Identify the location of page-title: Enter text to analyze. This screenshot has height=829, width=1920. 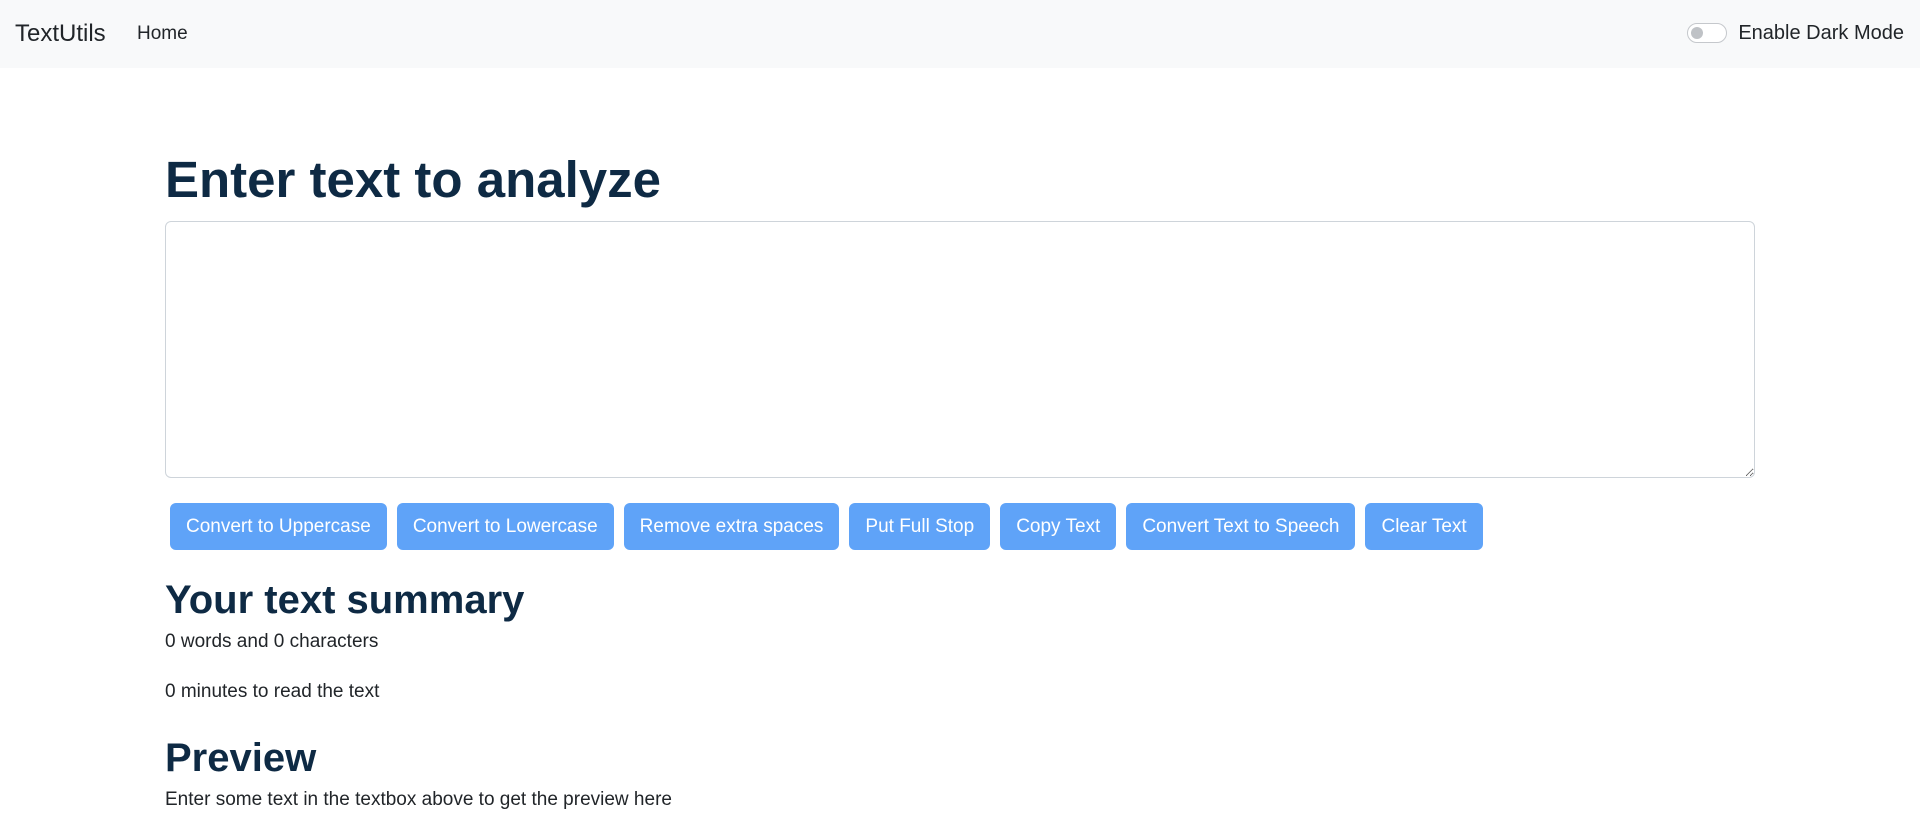
(413, 179).